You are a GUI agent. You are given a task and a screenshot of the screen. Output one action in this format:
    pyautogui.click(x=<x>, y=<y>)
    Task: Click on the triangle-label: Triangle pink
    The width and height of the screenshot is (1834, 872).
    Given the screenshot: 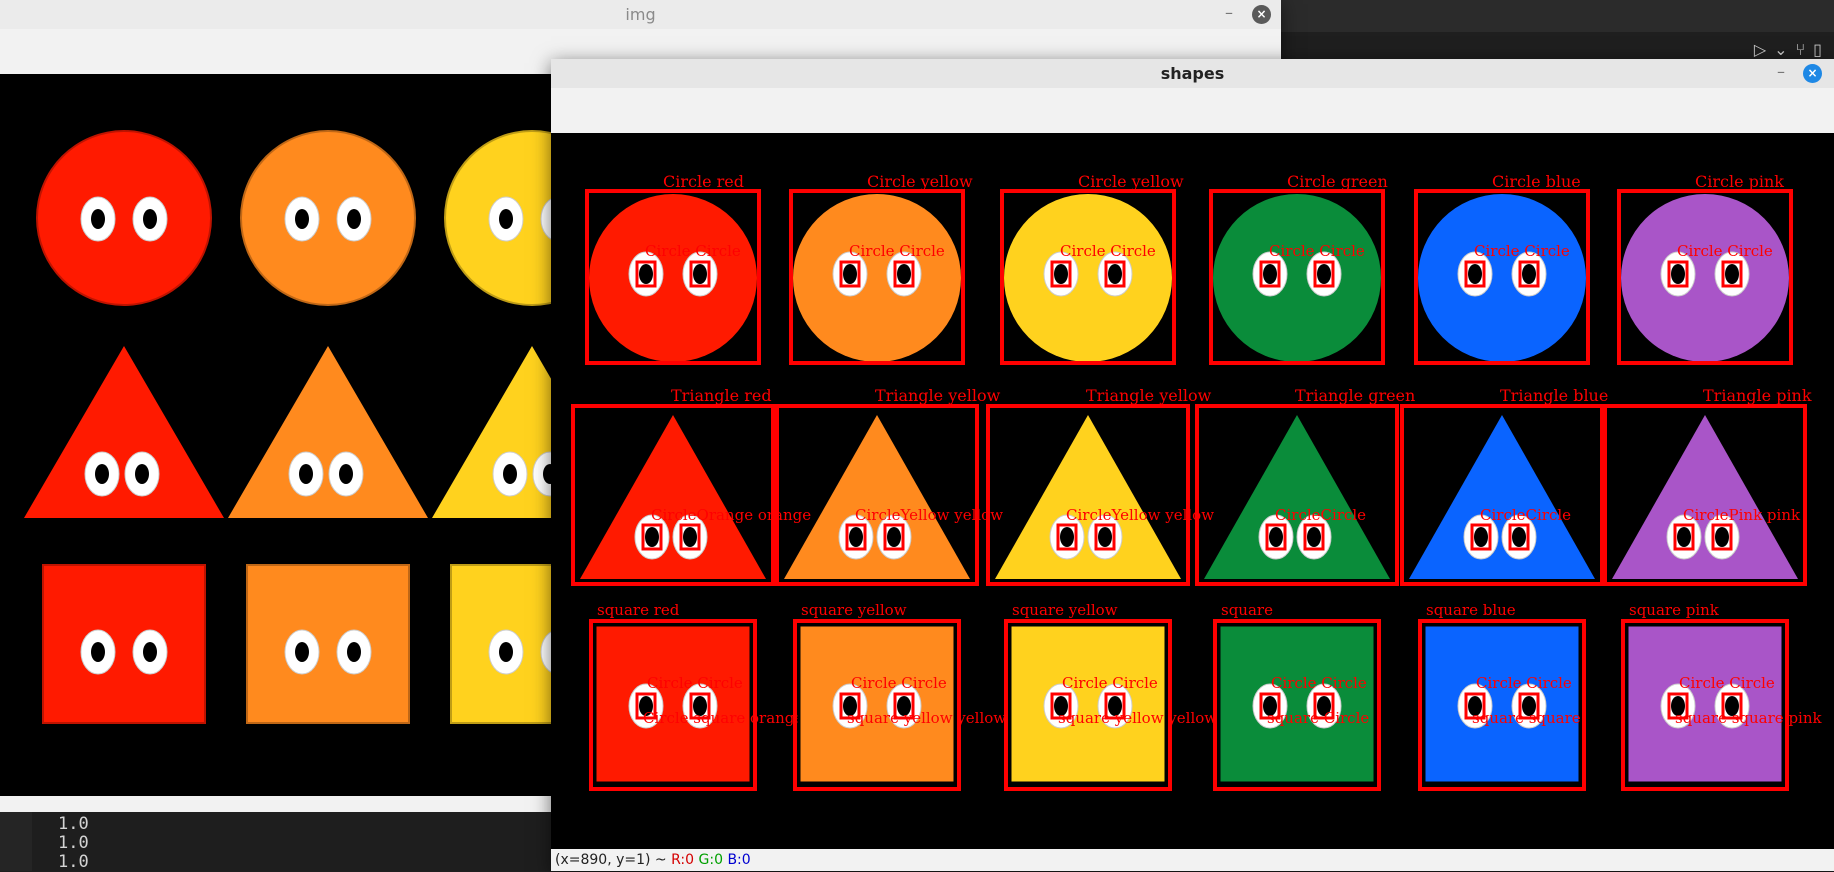 What is the action you would take?
    pyautogui.click(x=1757, y=395)
    